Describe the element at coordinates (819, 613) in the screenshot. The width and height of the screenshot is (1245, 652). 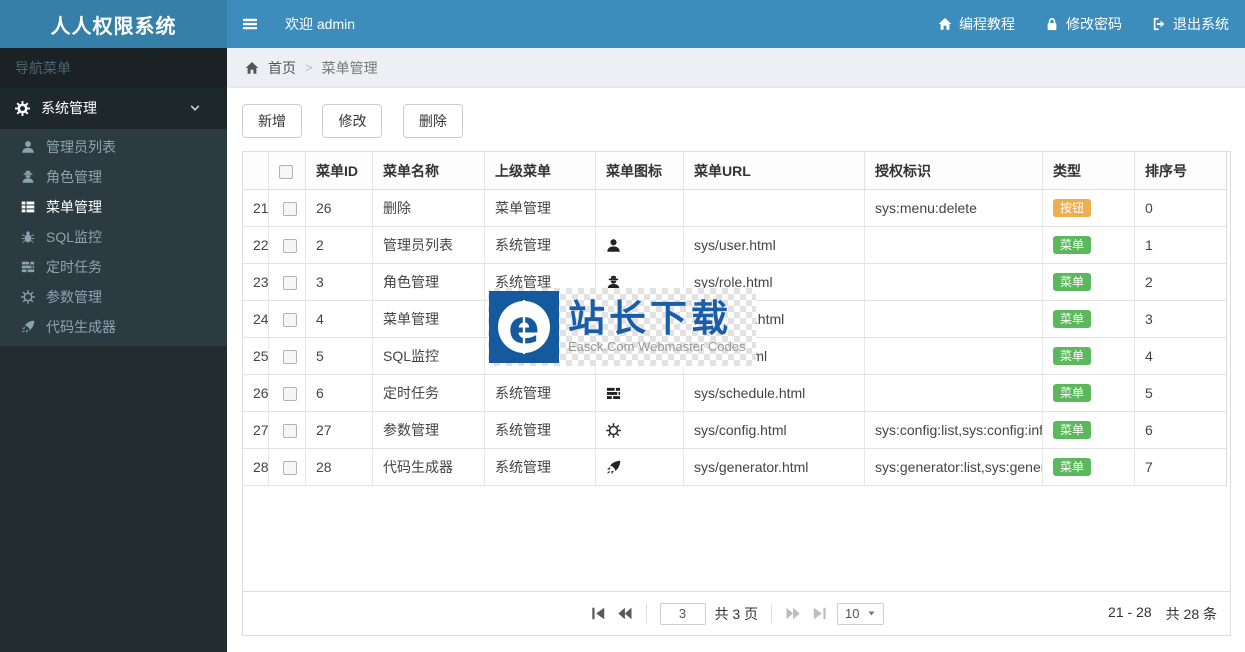
I see `last-page-button` at that location.